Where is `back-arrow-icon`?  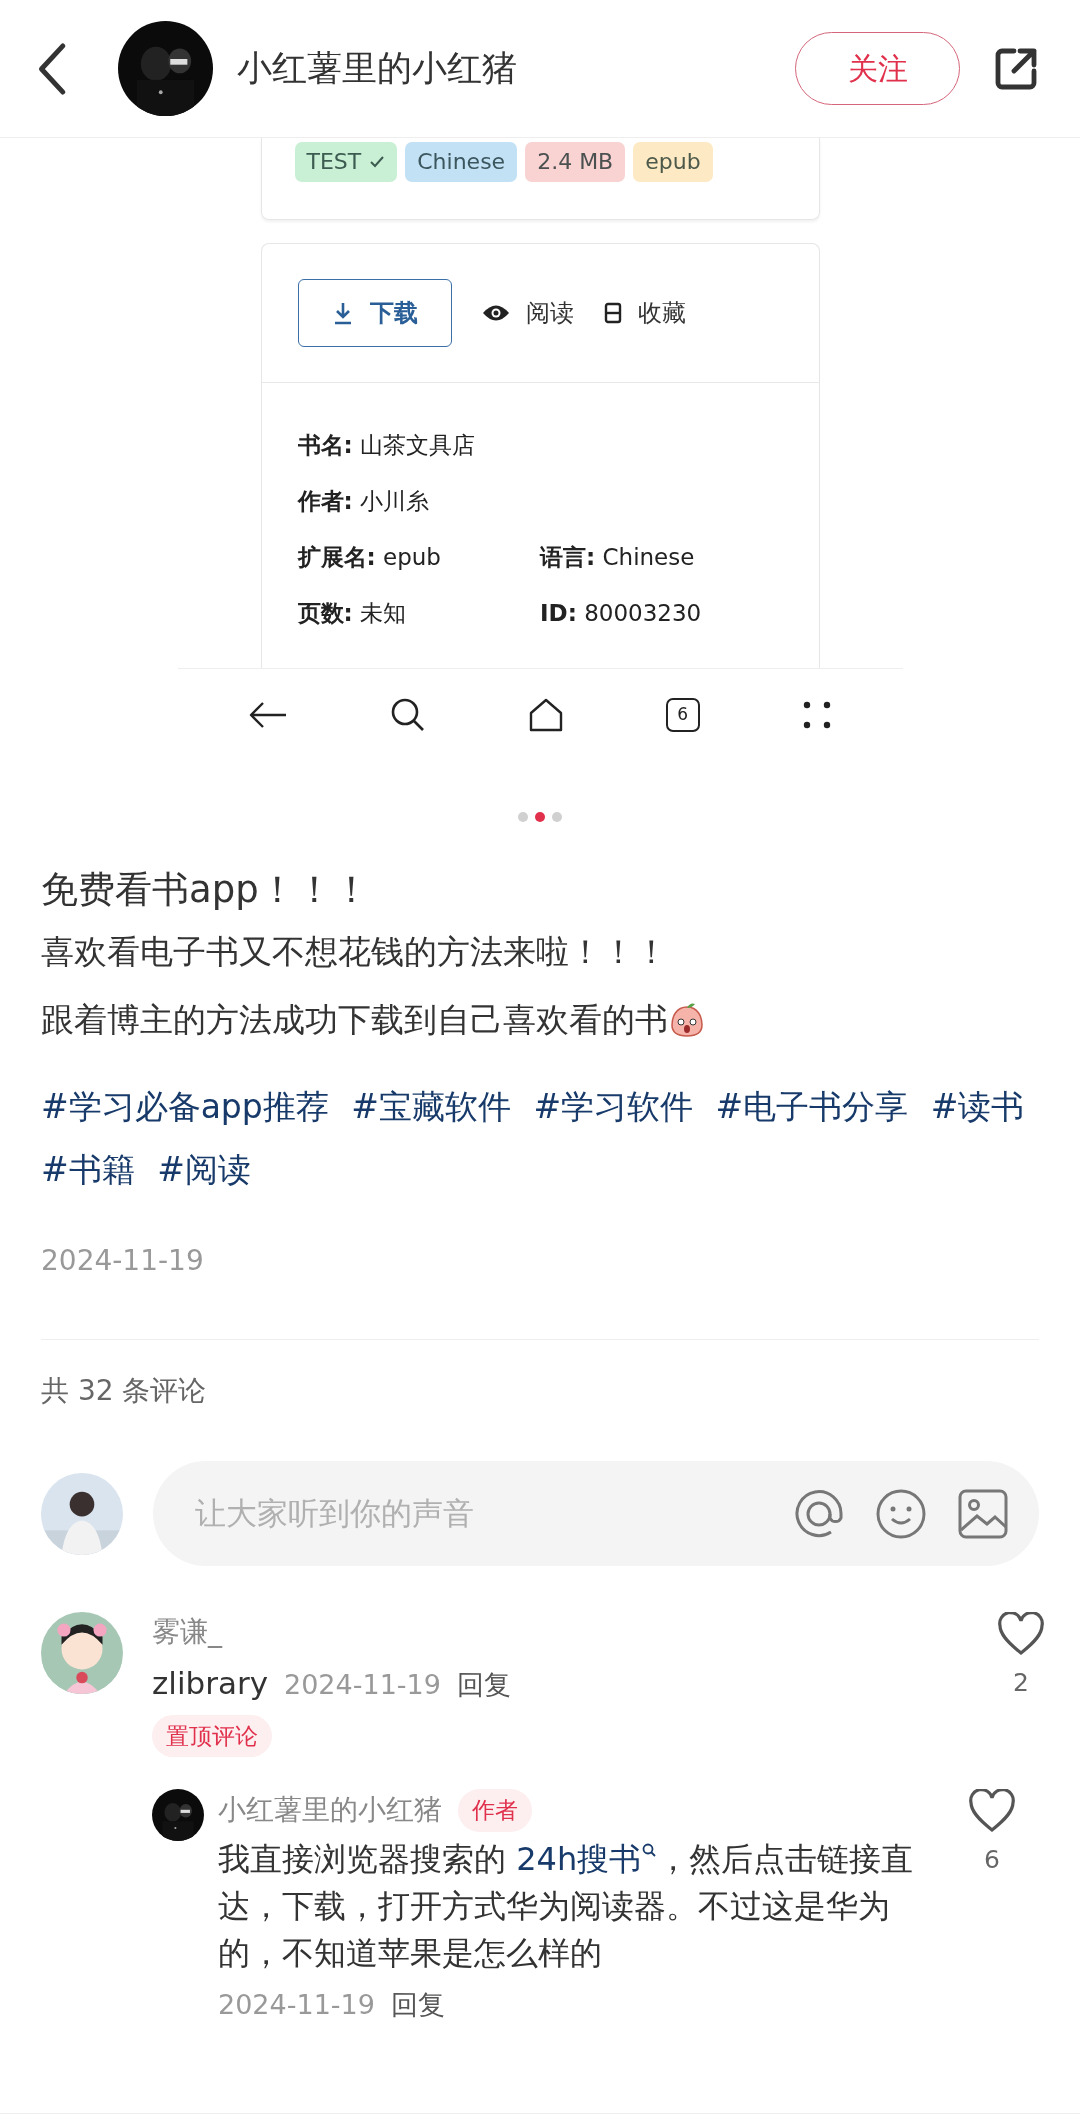
back-arrow-icon is located at coordinates (268, 714).